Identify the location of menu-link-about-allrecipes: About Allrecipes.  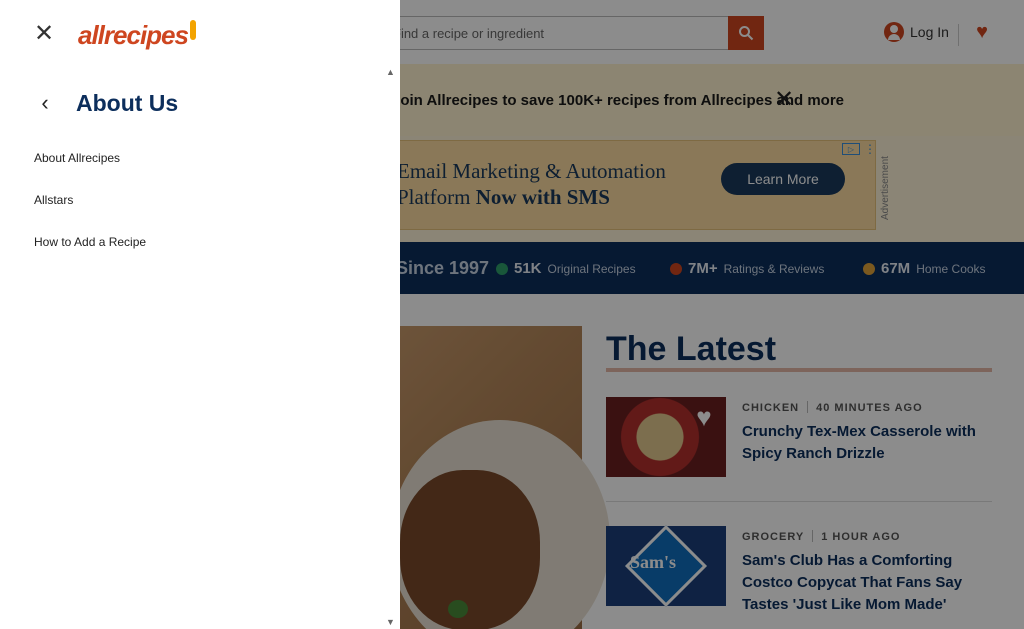
(77, 158).